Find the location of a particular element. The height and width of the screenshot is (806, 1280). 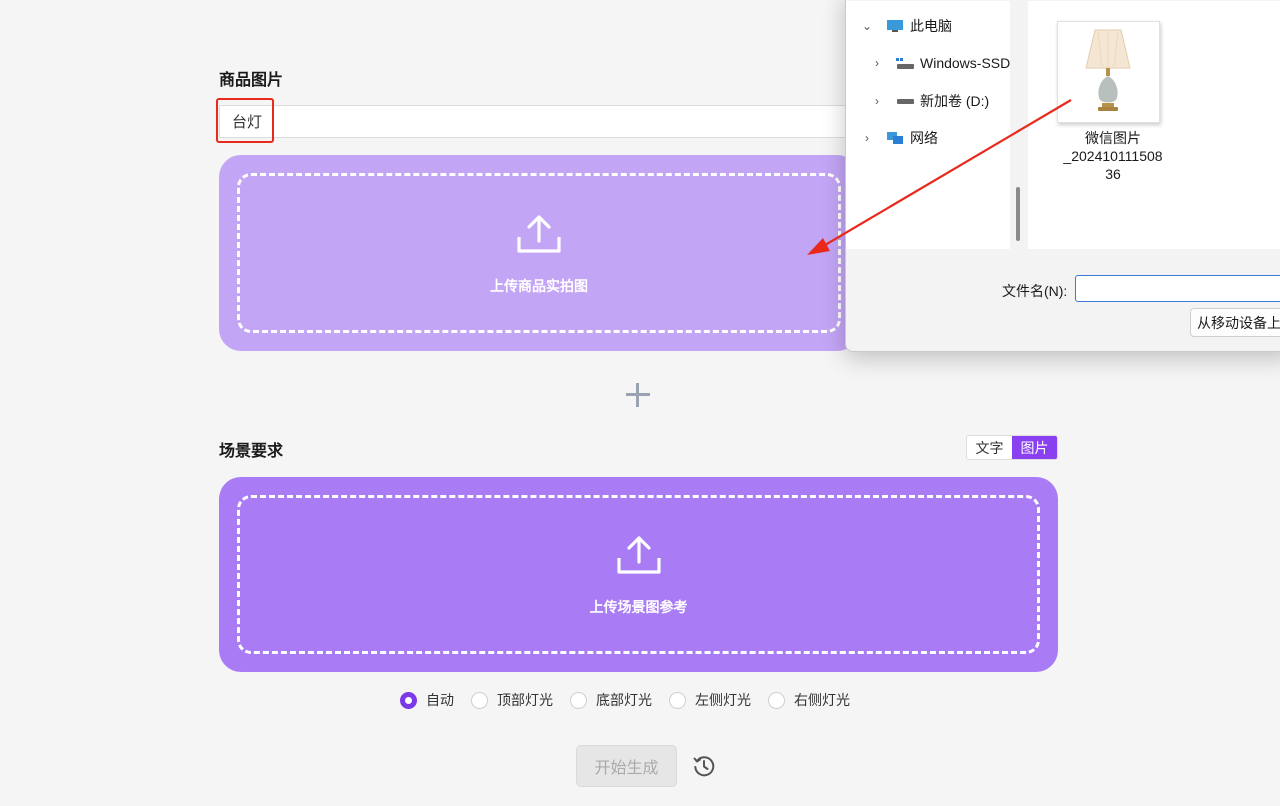

radio-checked-icon is located at coordinates (408, 700).